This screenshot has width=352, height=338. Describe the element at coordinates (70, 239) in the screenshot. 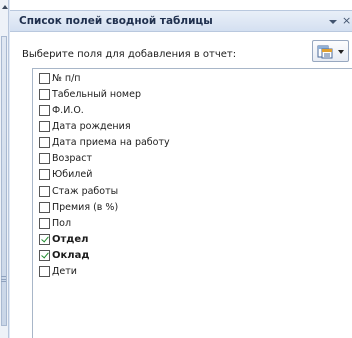

I see `field-label: Отдел` at that location.